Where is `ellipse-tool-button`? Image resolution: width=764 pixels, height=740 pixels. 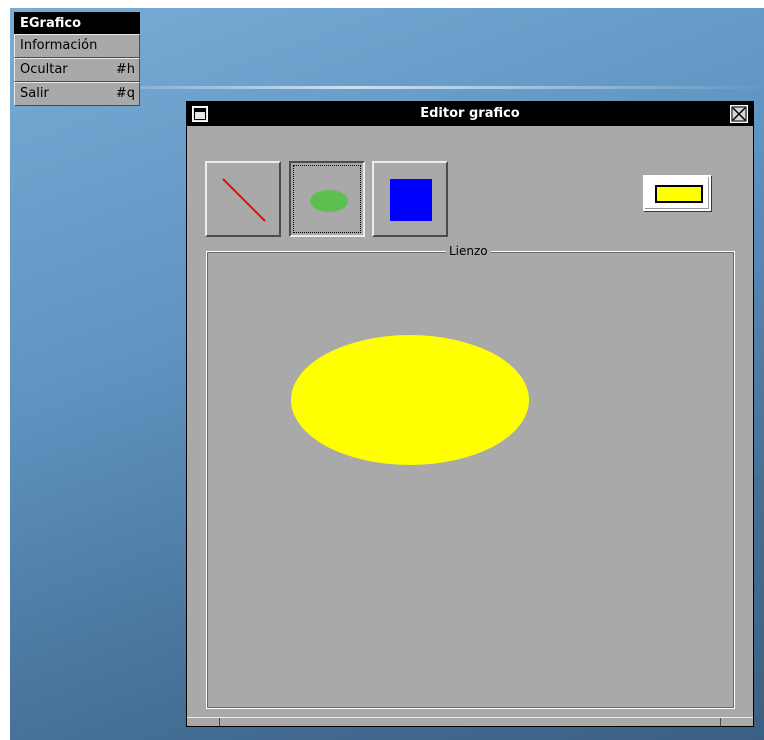
ellipse-tool-button is located at coordinates (327, 199).